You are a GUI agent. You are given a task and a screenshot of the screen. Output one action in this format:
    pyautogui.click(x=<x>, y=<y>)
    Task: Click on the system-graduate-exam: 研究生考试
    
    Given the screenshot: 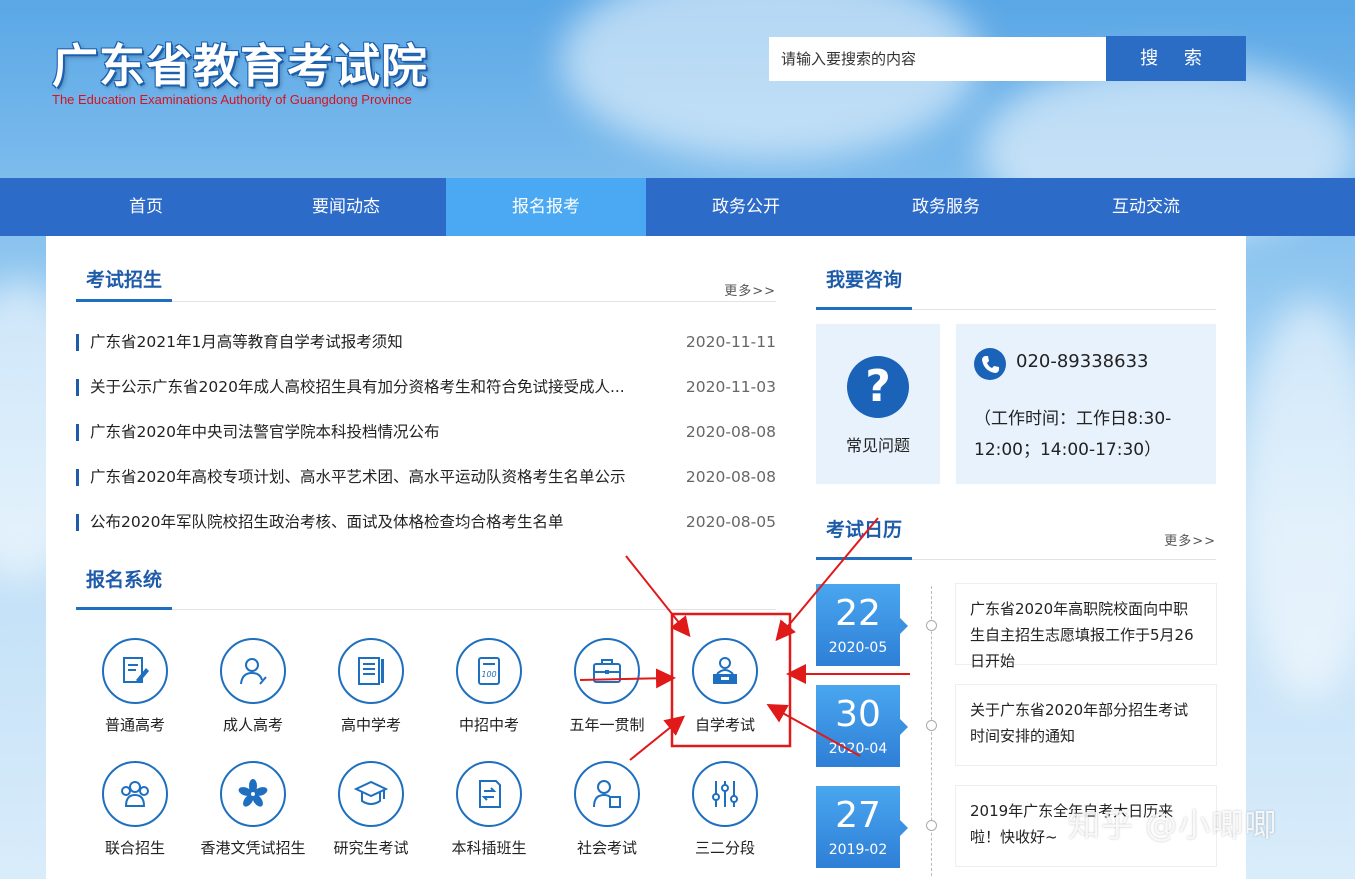 What is the action you would take?
    pyautogui.click(x=371, y=809)
    